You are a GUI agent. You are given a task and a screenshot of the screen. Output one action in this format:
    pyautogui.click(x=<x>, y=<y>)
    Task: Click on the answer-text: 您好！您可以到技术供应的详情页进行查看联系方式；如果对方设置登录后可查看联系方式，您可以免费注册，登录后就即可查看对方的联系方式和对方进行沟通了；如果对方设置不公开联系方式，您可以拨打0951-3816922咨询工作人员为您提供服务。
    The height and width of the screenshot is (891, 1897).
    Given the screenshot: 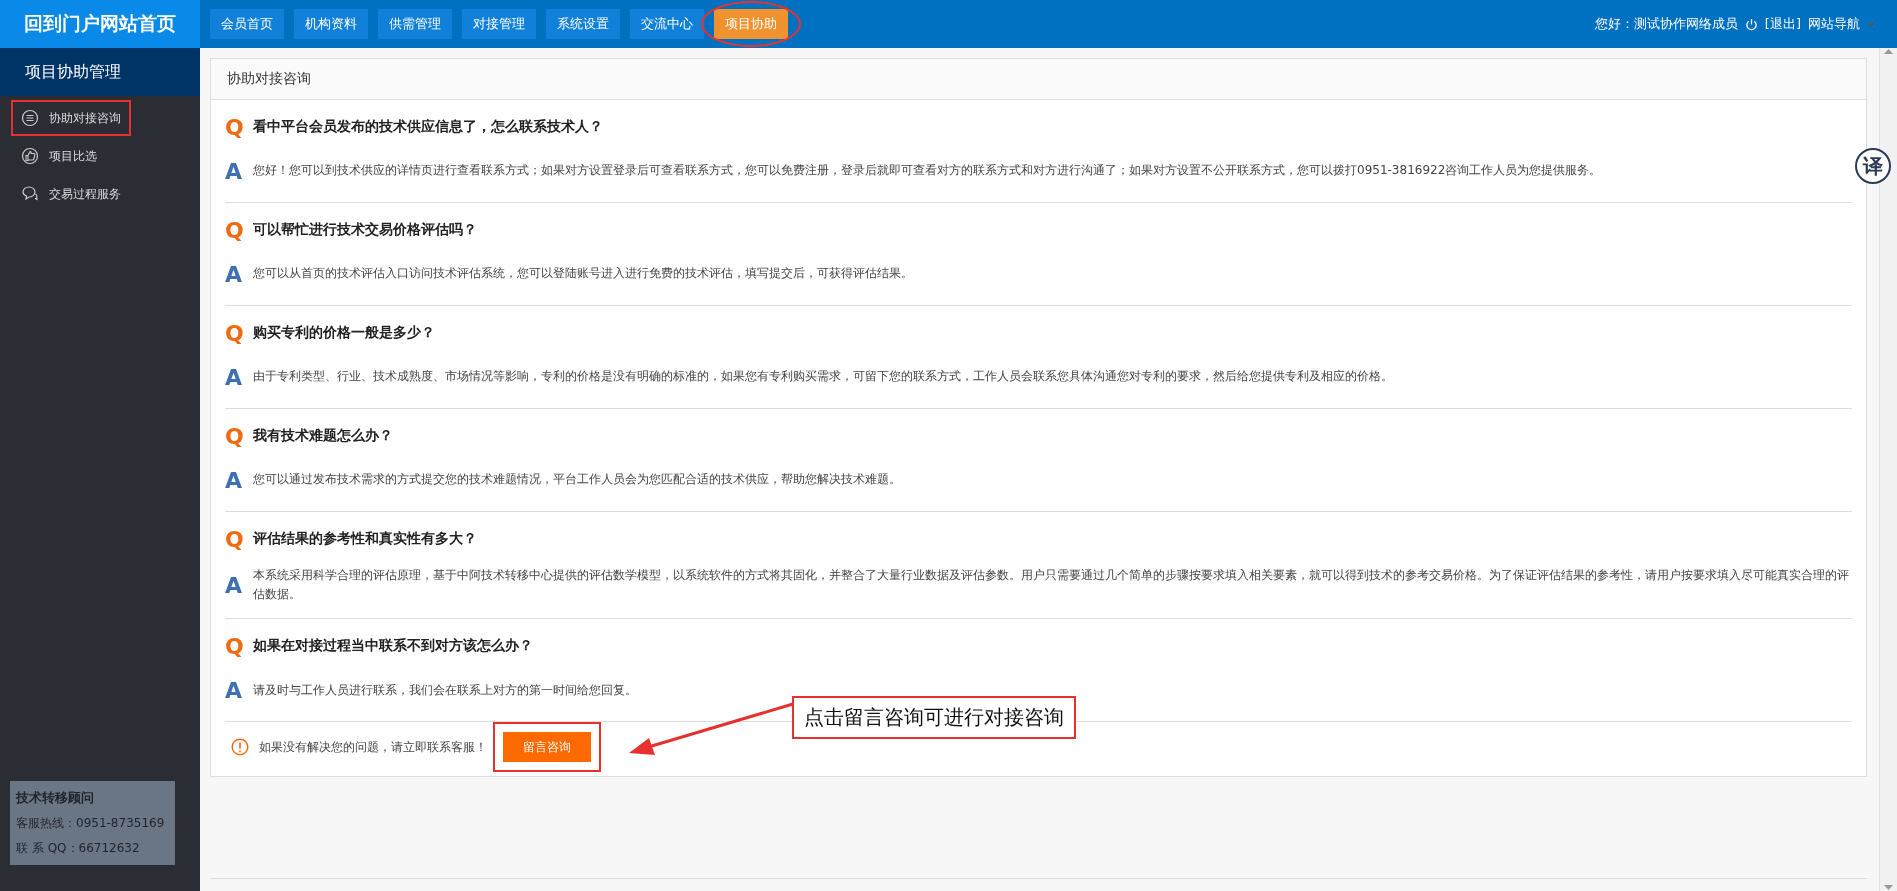 What is the action you would take?
    pyautogui.click(x=928, y=171)
    